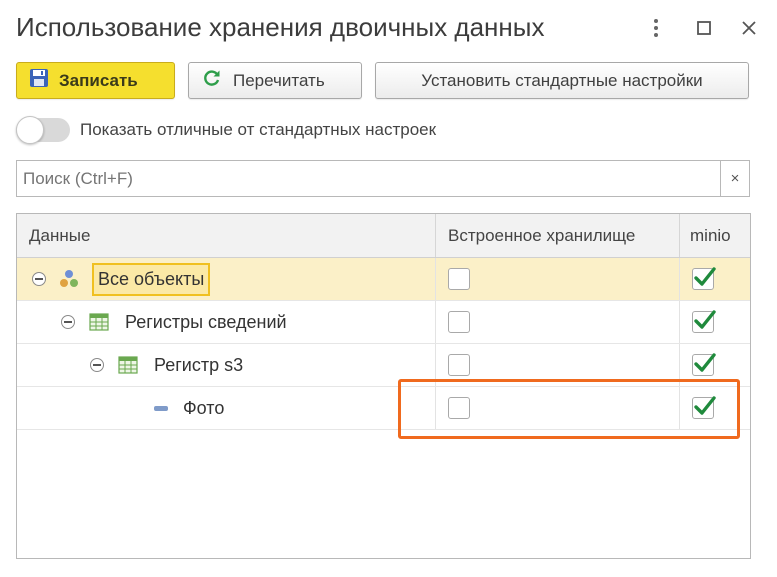 This screenshot has width=777, height=577. Describe the element at coordinates (749, 28) in the screenshot. I see `close-icon` at that location.